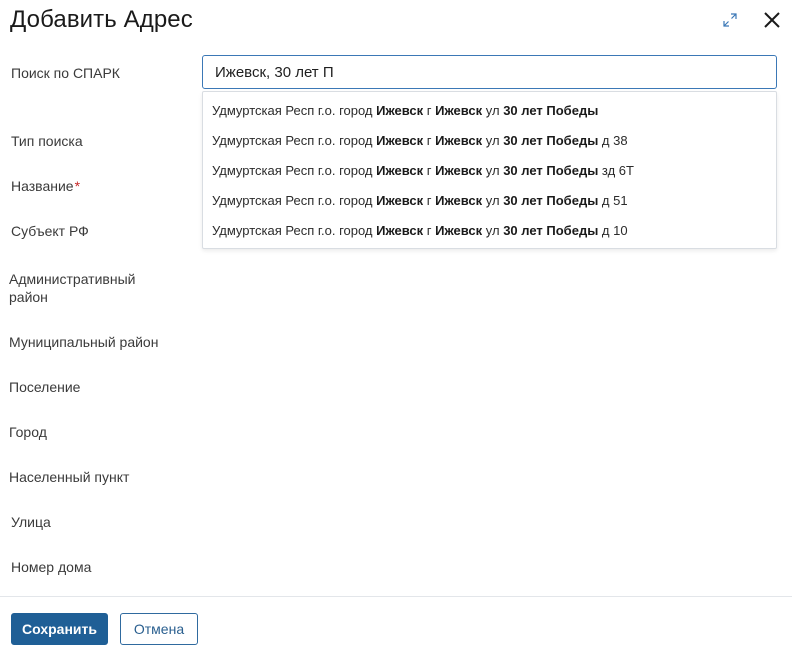  What do you see at coordinates (28, 432) in the screenshot?
I see `label-city: Город` at bounding box center [28, 432].